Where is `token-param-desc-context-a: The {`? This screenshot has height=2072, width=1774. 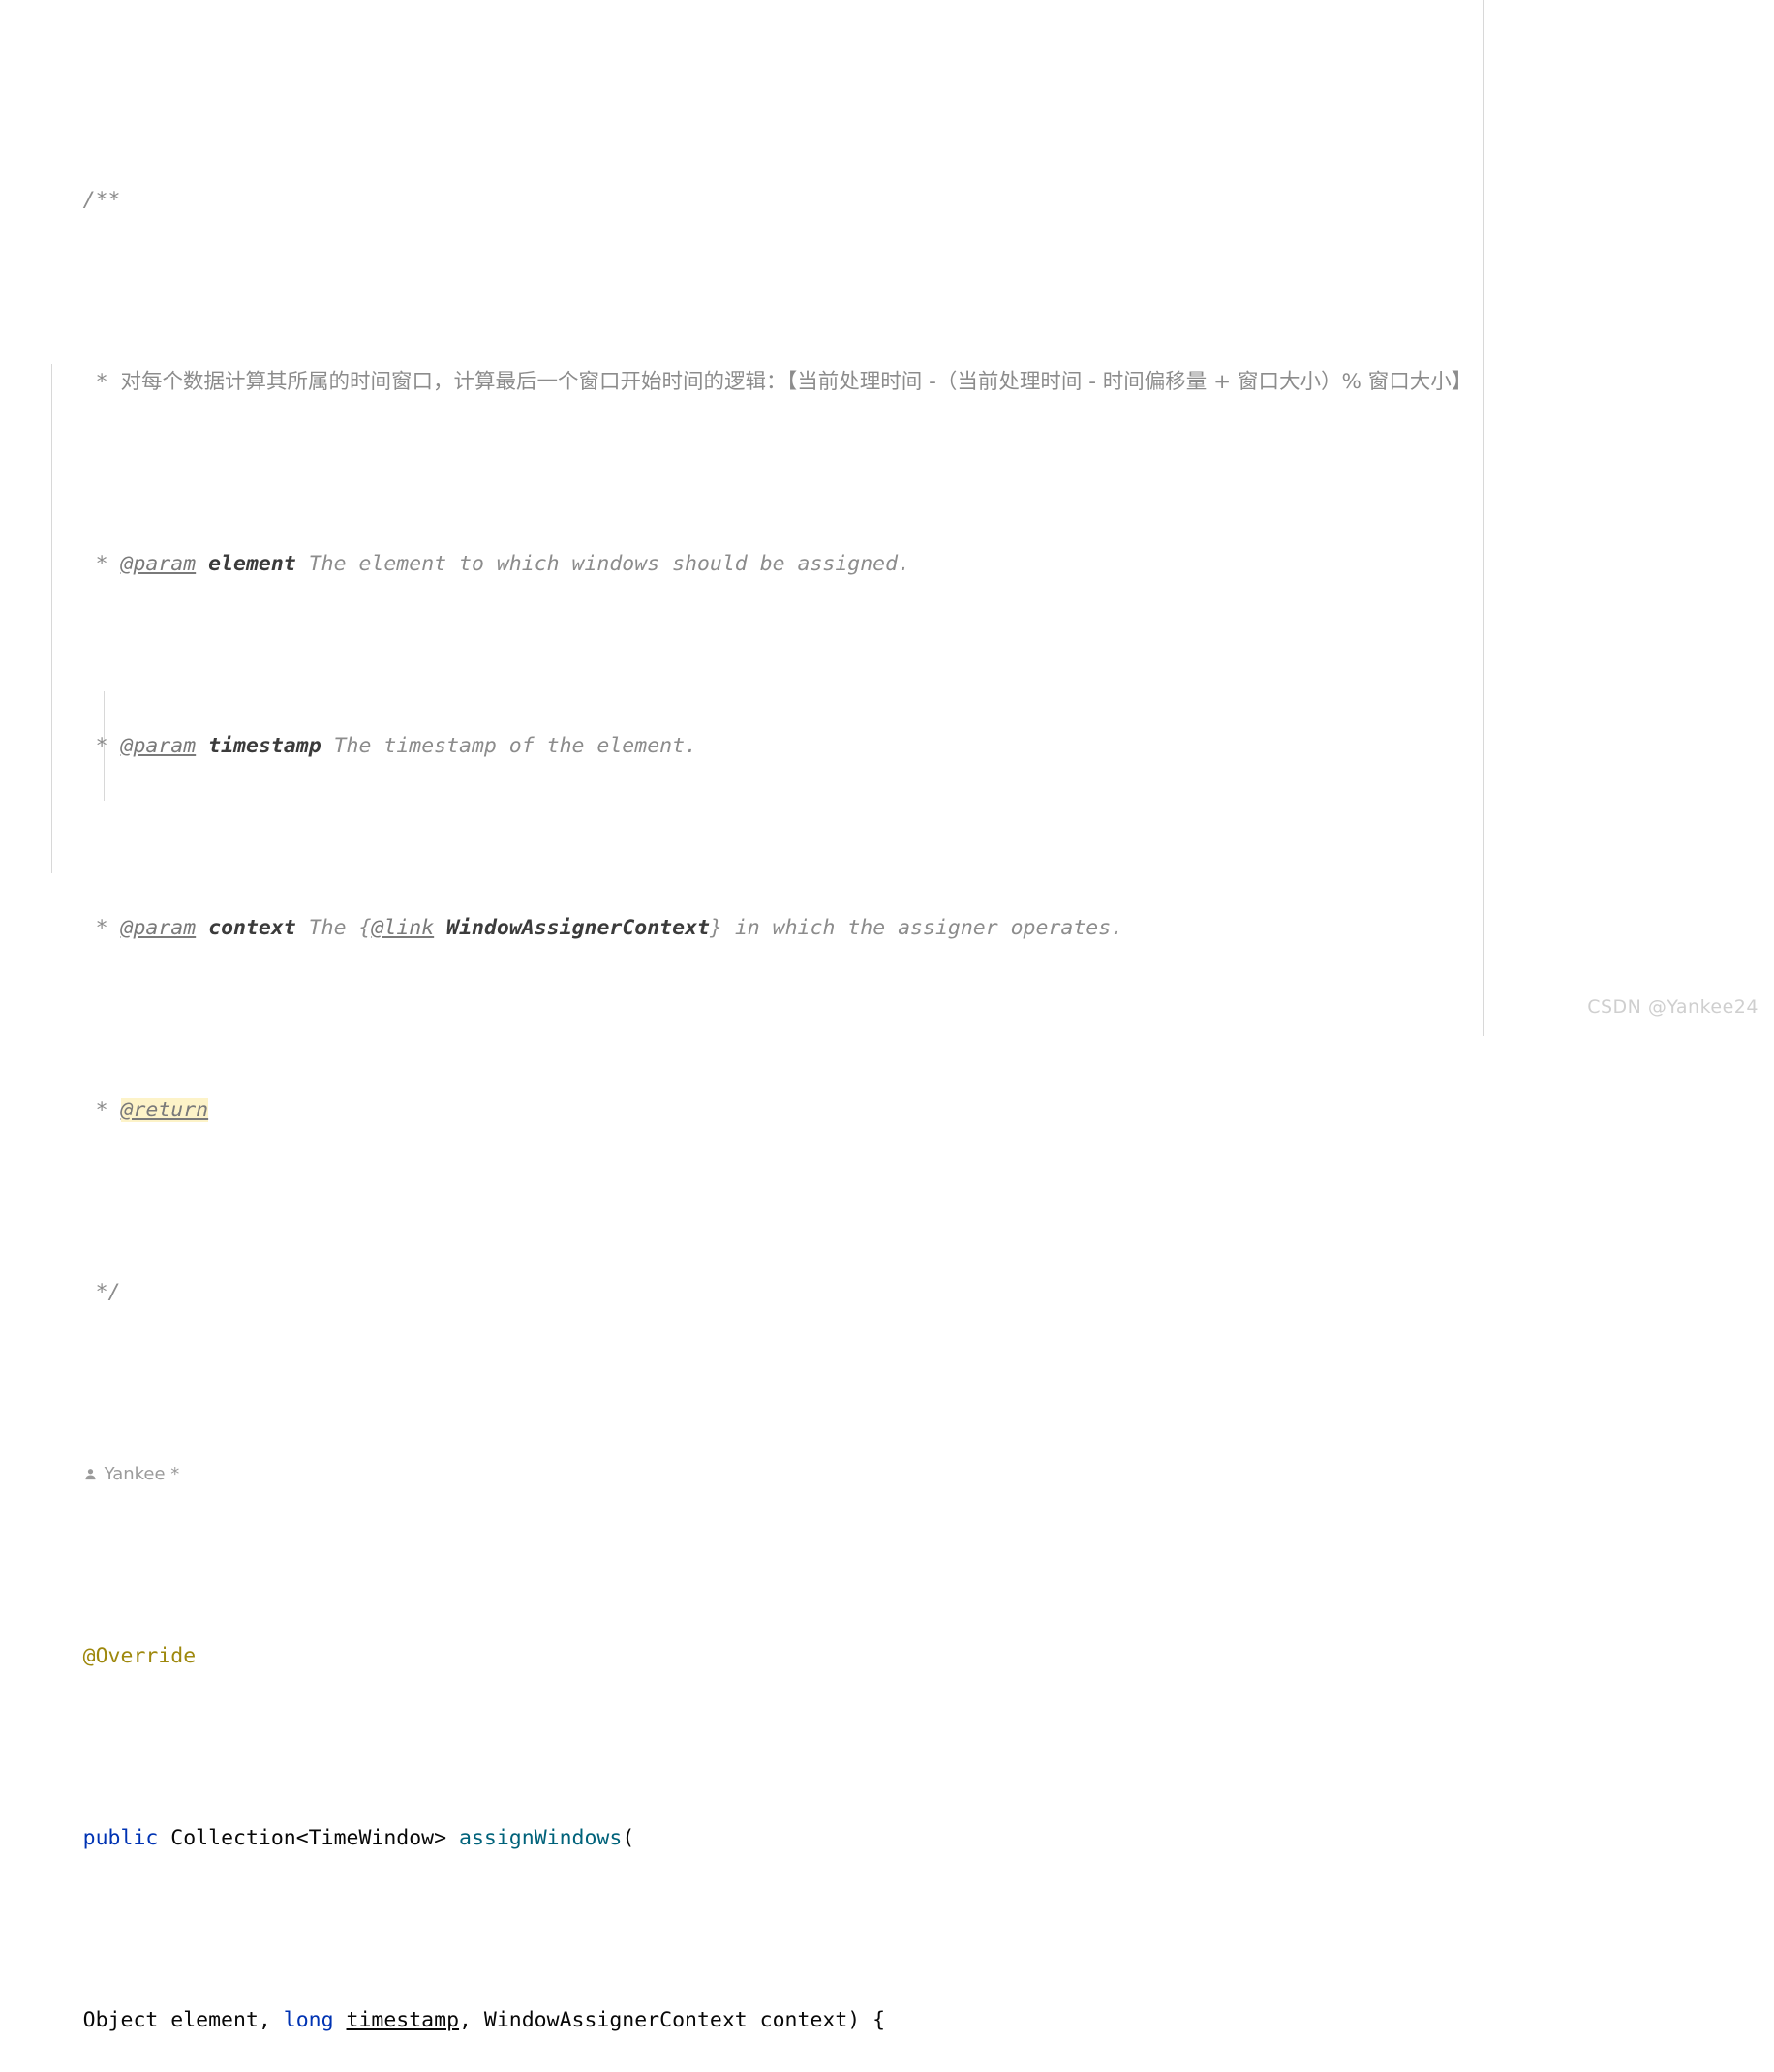
token-param-desc-context-a: The { is located at coordinates (340, 927).